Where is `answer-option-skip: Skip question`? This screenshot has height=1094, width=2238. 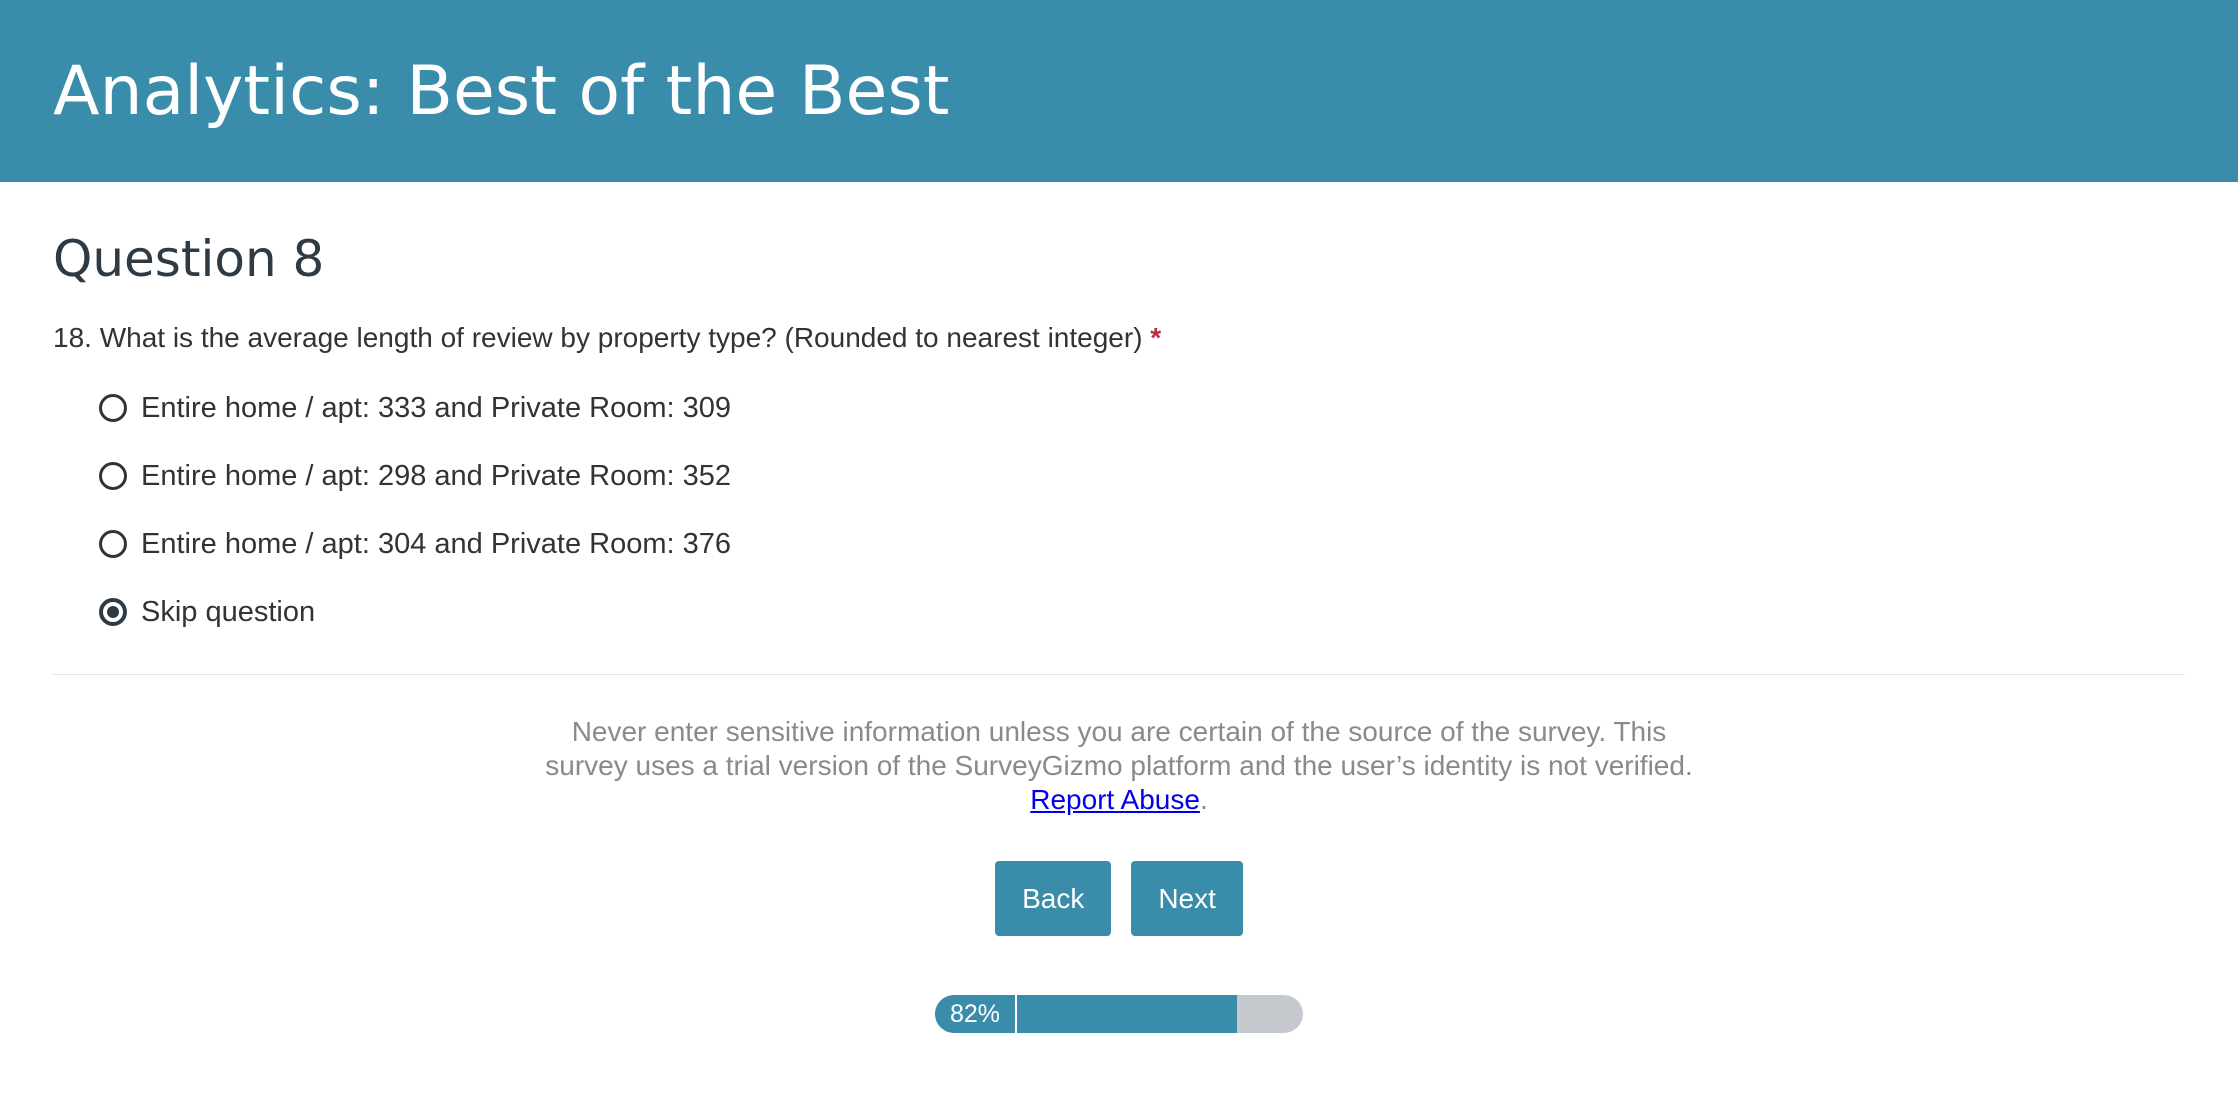
answer-option-skip: Skip question is located at coordinates (1142, 612).